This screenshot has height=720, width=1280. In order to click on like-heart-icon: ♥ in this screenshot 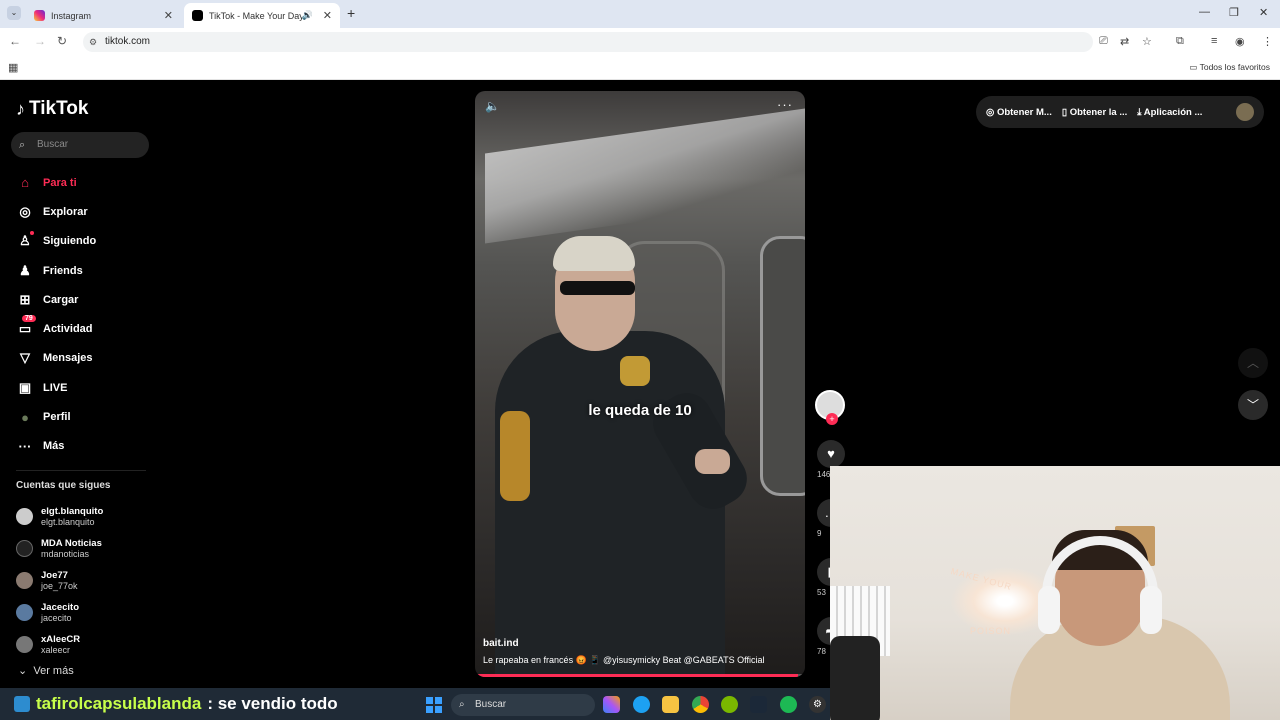, I will do `click(831, 454)`.